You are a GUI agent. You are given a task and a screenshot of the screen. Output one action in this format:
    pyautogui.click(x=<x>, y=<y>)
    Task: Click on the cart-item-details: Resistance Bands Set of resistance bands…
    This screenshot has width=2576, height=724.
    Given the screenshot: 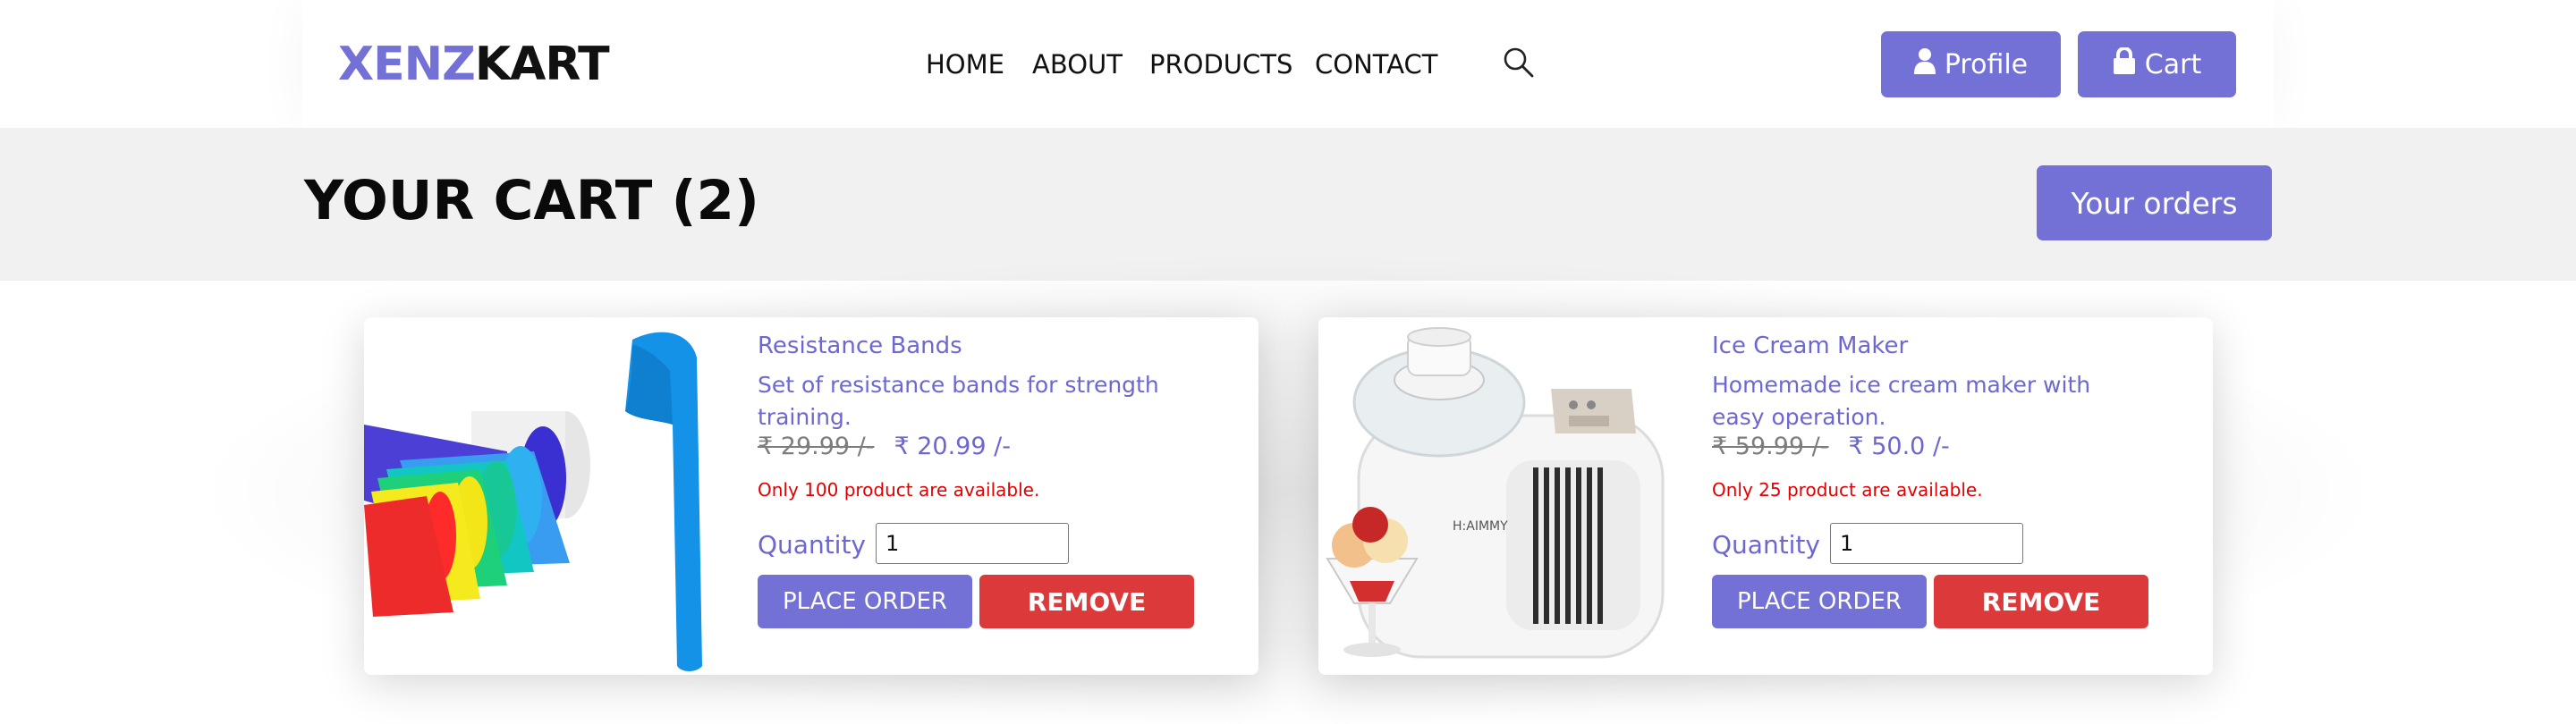 What is the action you would take?
    pyautogui.click(x=999, y=496)
    